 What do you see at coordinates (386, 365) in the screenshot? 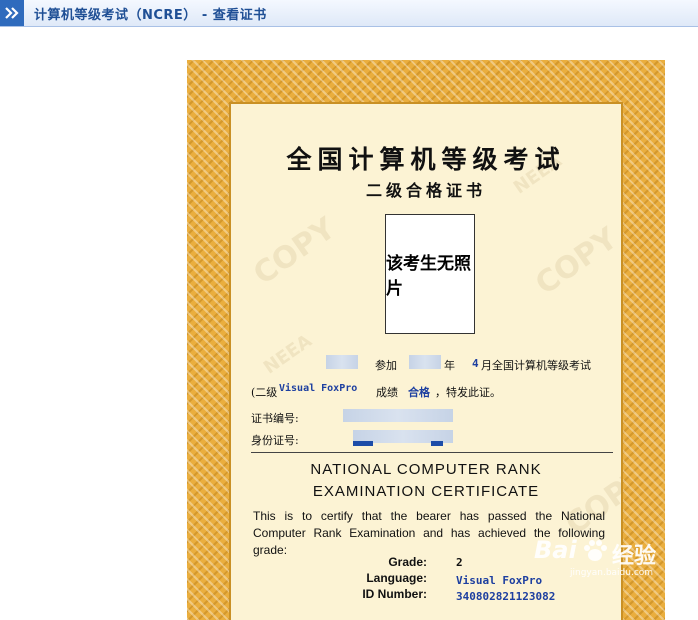
I see `join-text: 参加` at bounding box center [386, 365].